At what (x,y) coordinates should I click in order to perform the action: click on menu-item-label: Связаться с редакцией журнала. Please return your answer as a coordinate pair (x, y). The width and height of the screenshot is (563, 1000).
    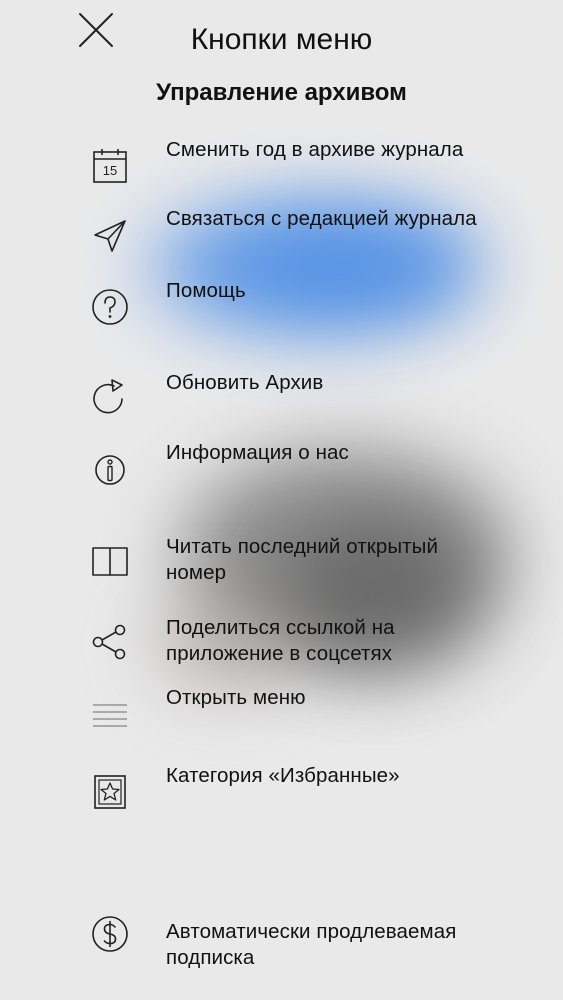
    Looking at the image, I should click on (321, 218).